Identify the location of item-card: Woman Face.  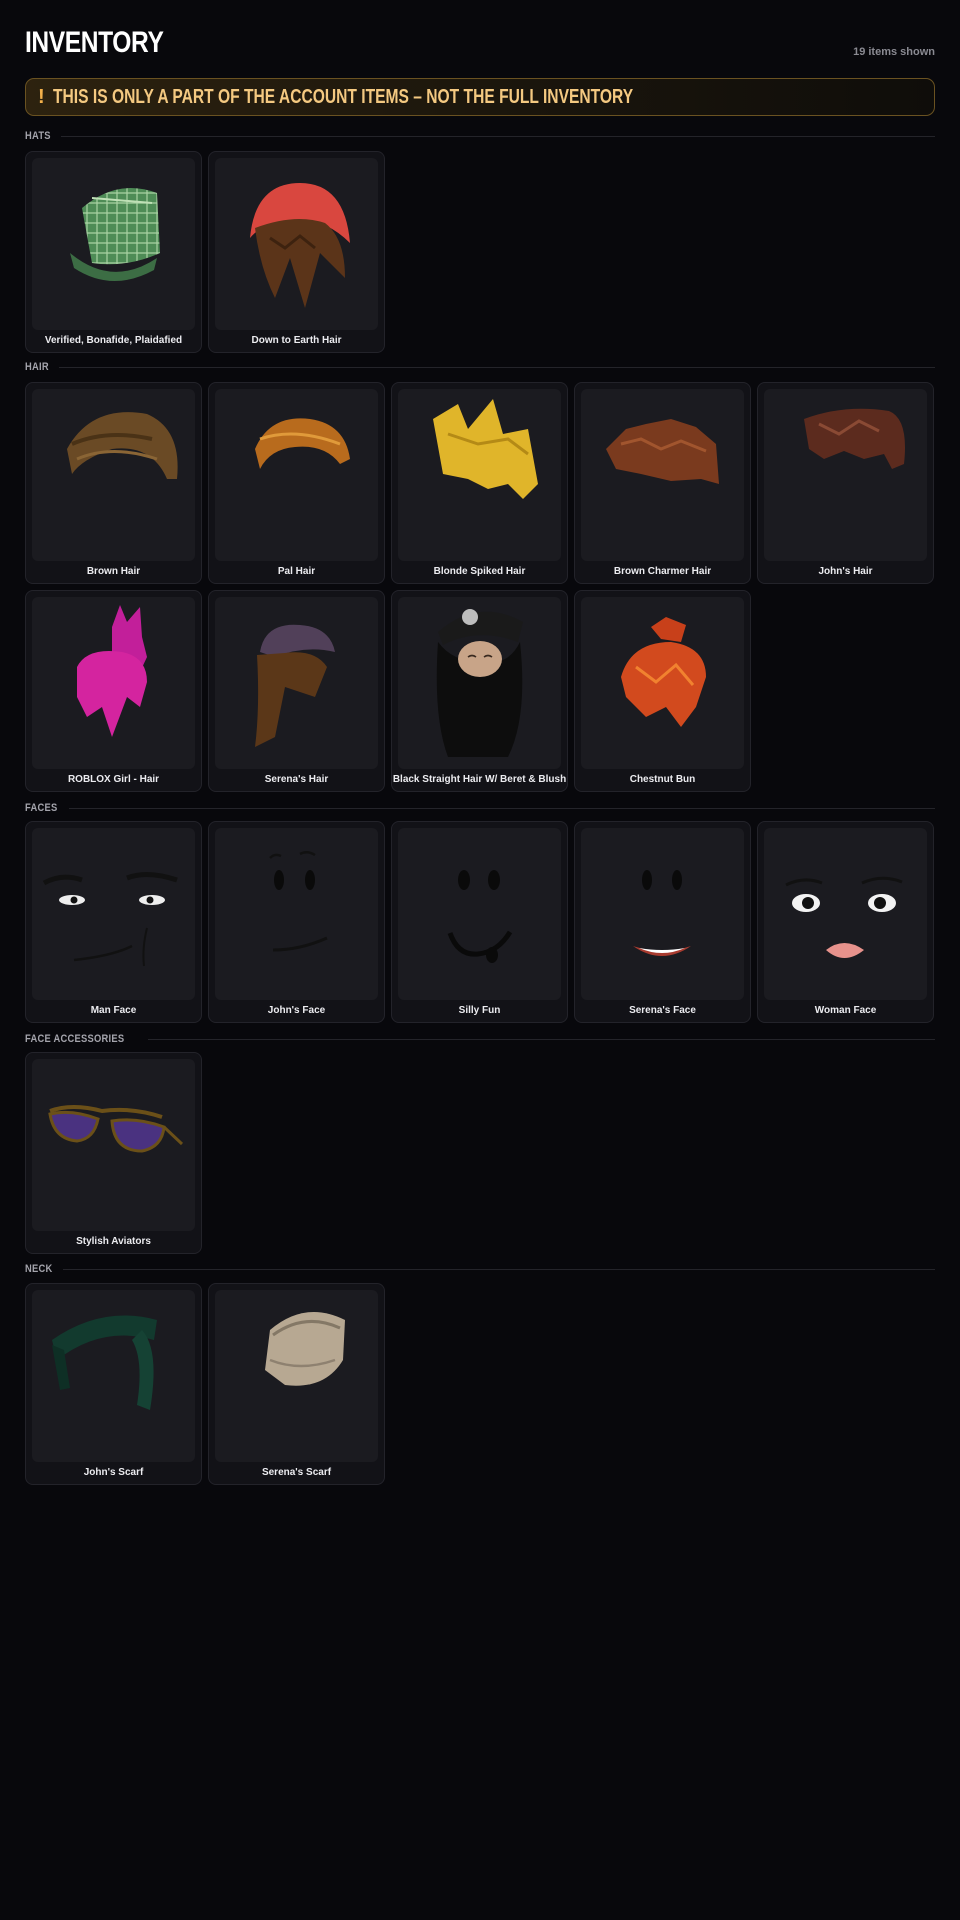
(845, 922).